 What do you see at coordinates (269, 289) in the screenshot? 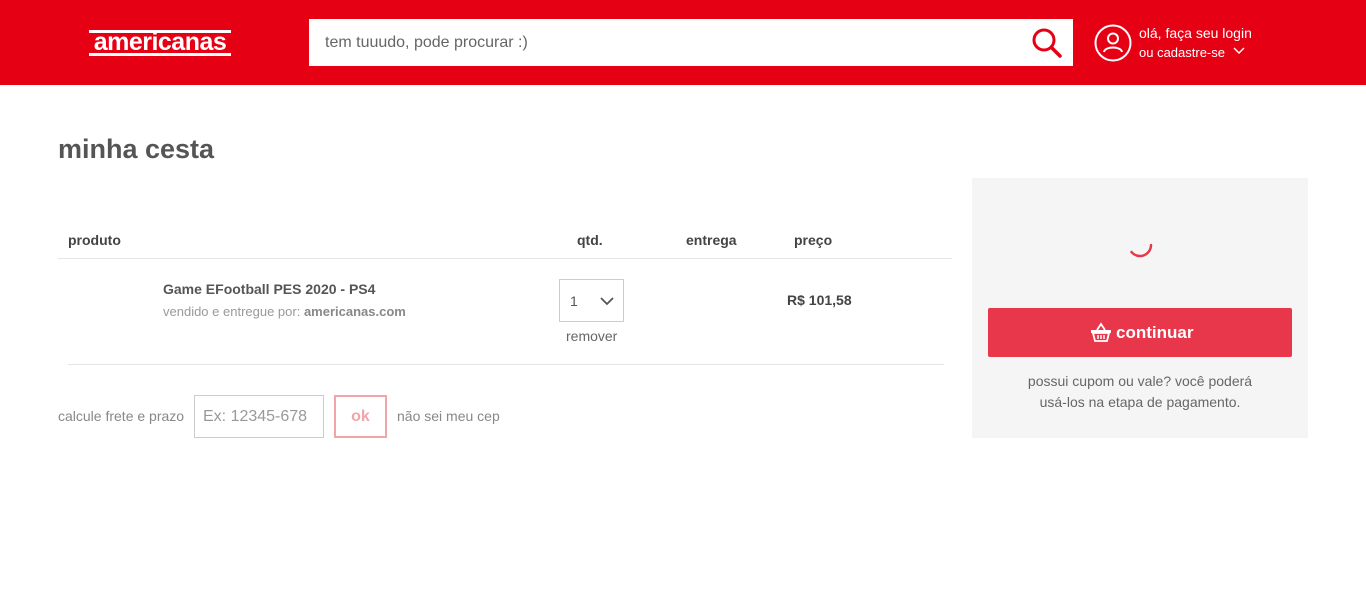
I see `product-name: Game EFootball PES 2020 - PS4` at bounding box center [269, 289].